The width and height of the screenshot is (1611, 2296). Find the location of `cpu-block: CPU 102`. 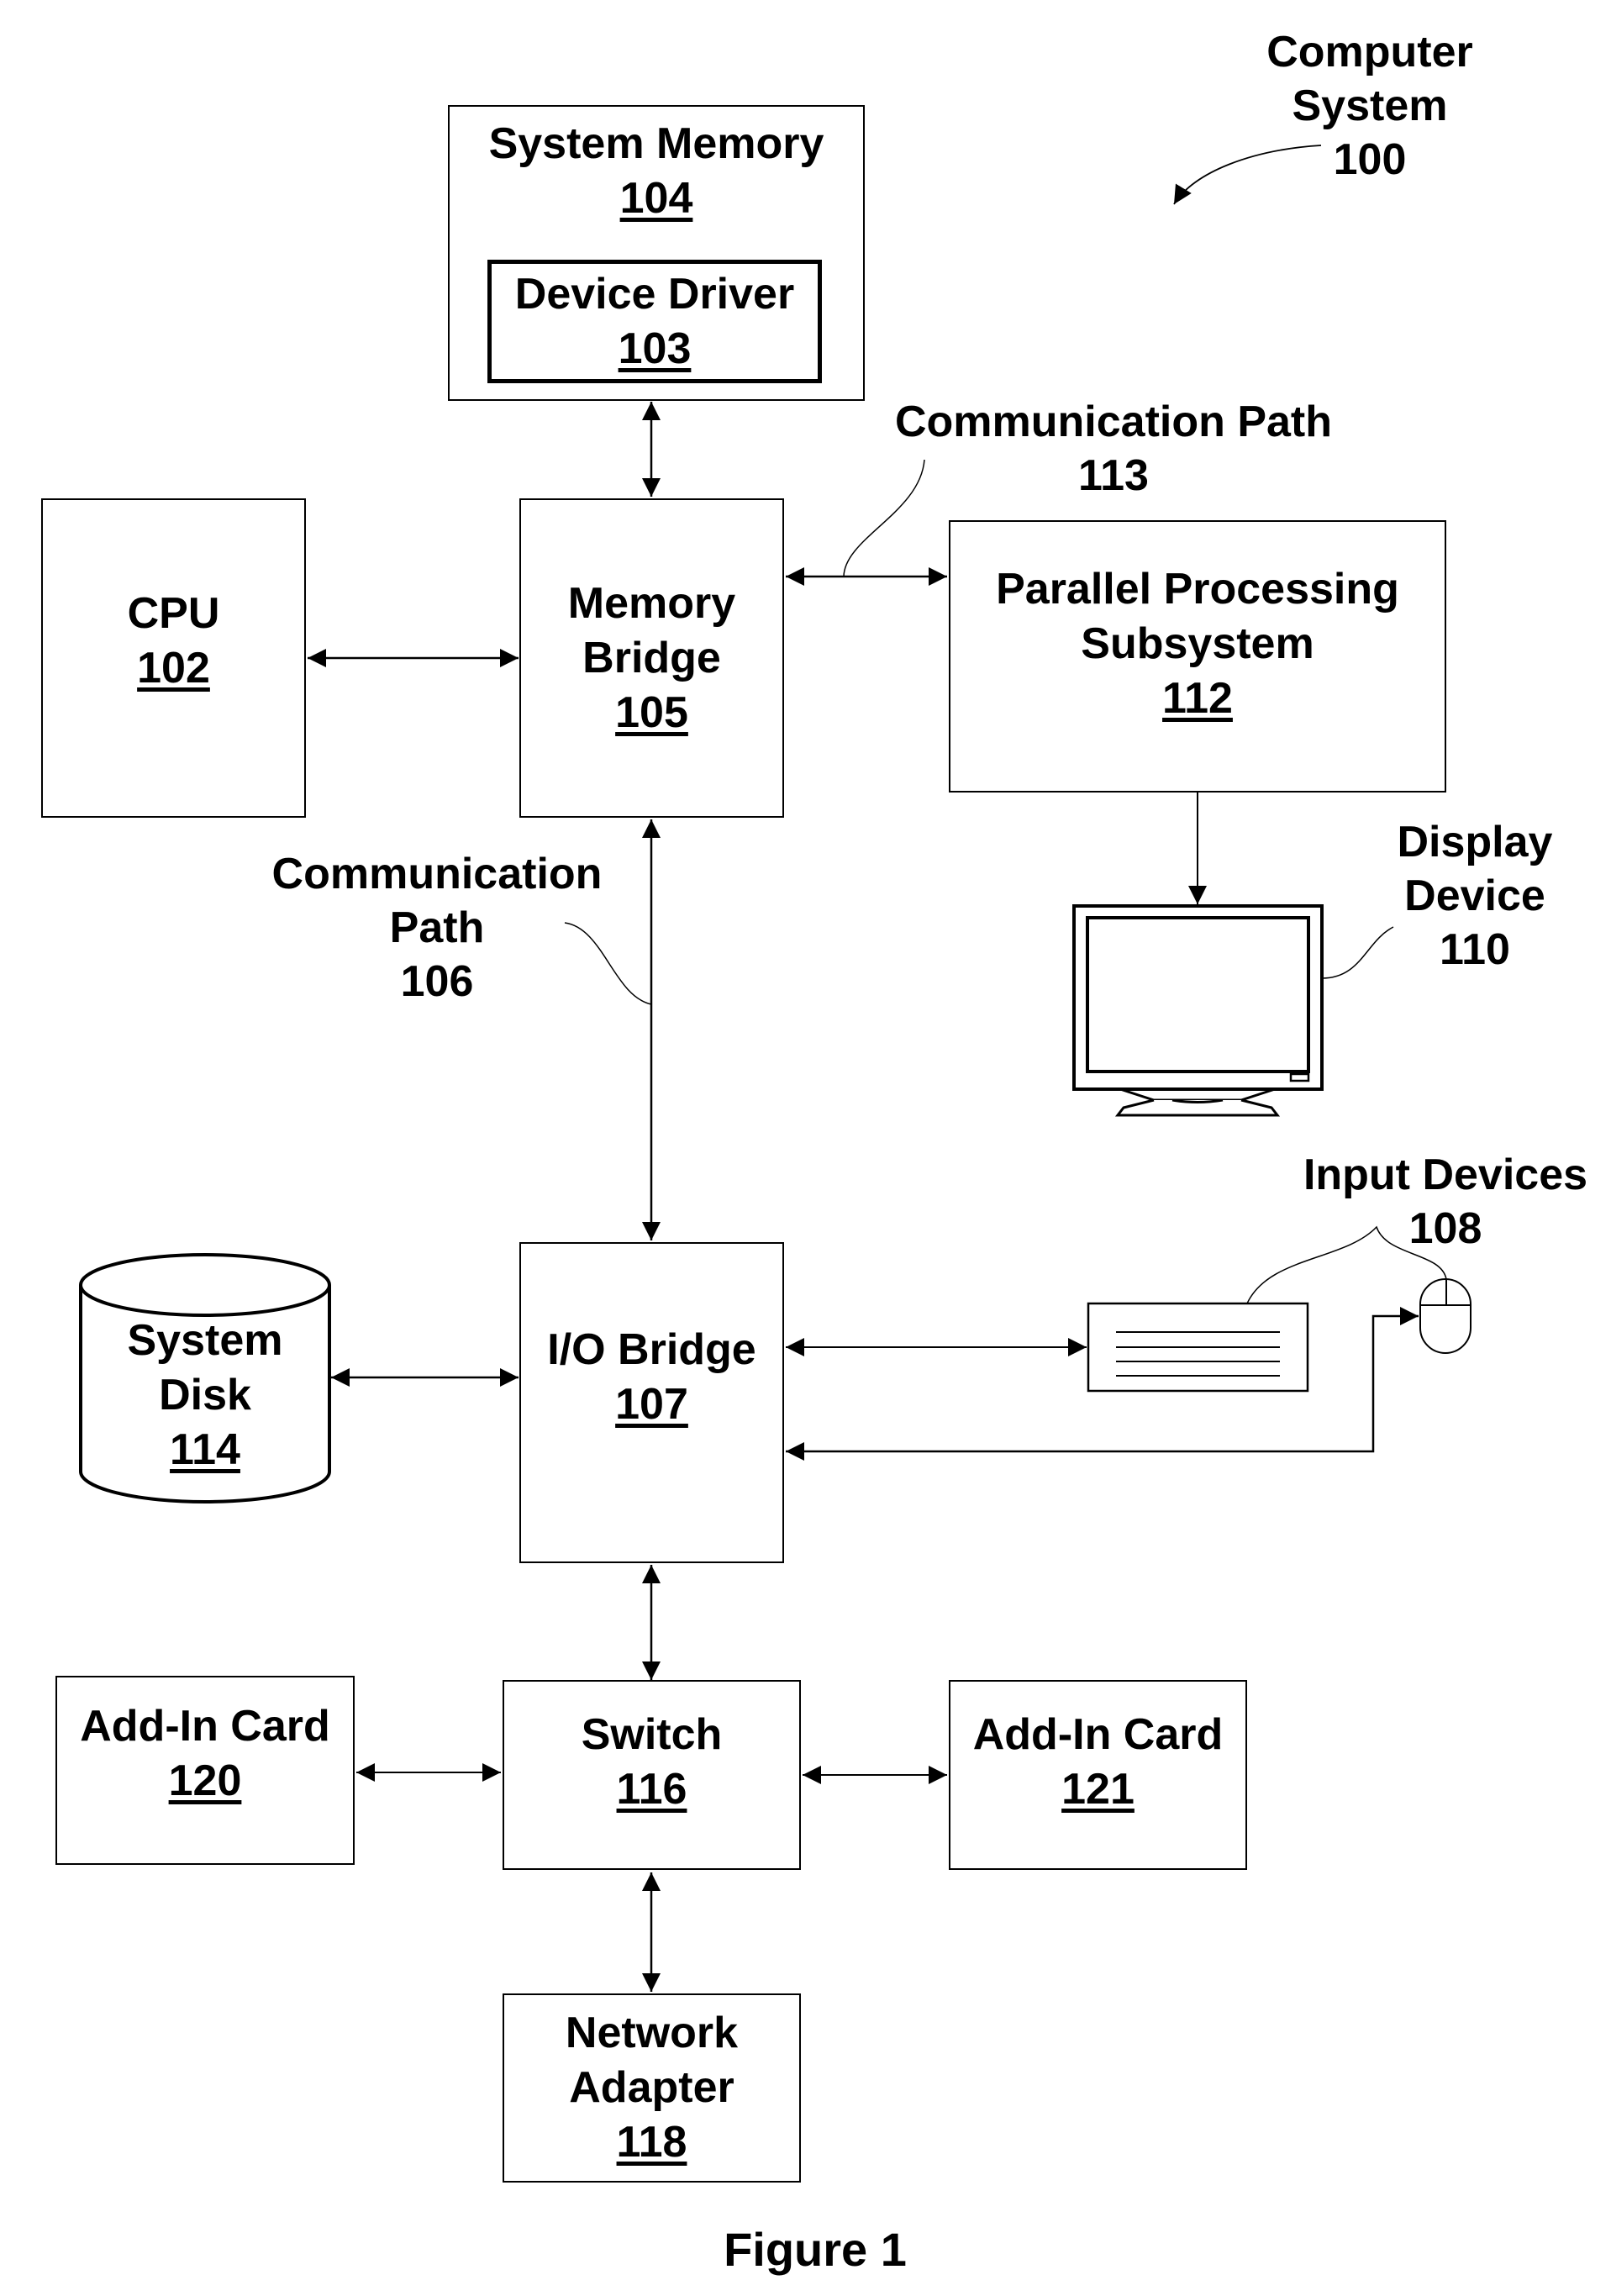

cpu-block: CPU 102 is located at coordinates (173, 658).